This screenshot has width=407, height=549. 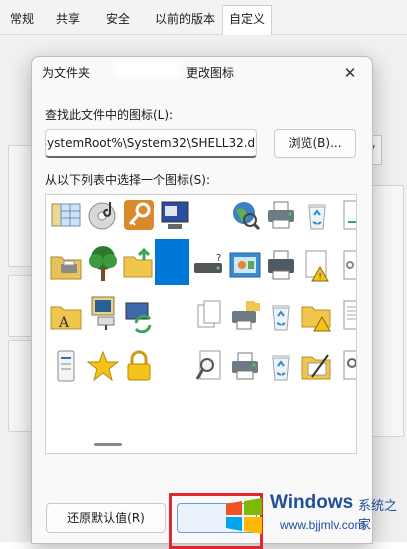 I want to click on tab-security: 安全, so click(x=118, y=19).